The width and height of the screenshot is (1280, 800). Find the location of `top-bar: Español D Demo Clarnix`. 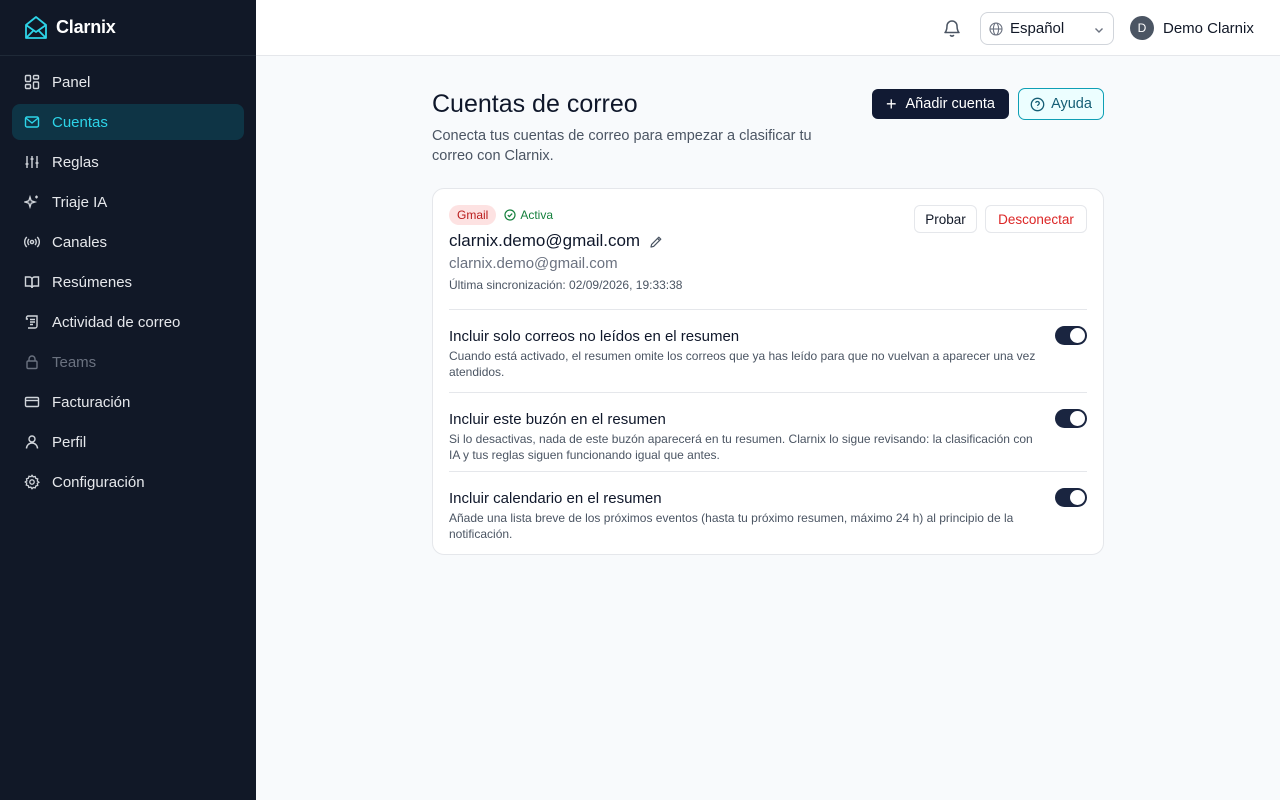

top-bar: Español D Demo Clarnix is located at coordinates (768, 28).